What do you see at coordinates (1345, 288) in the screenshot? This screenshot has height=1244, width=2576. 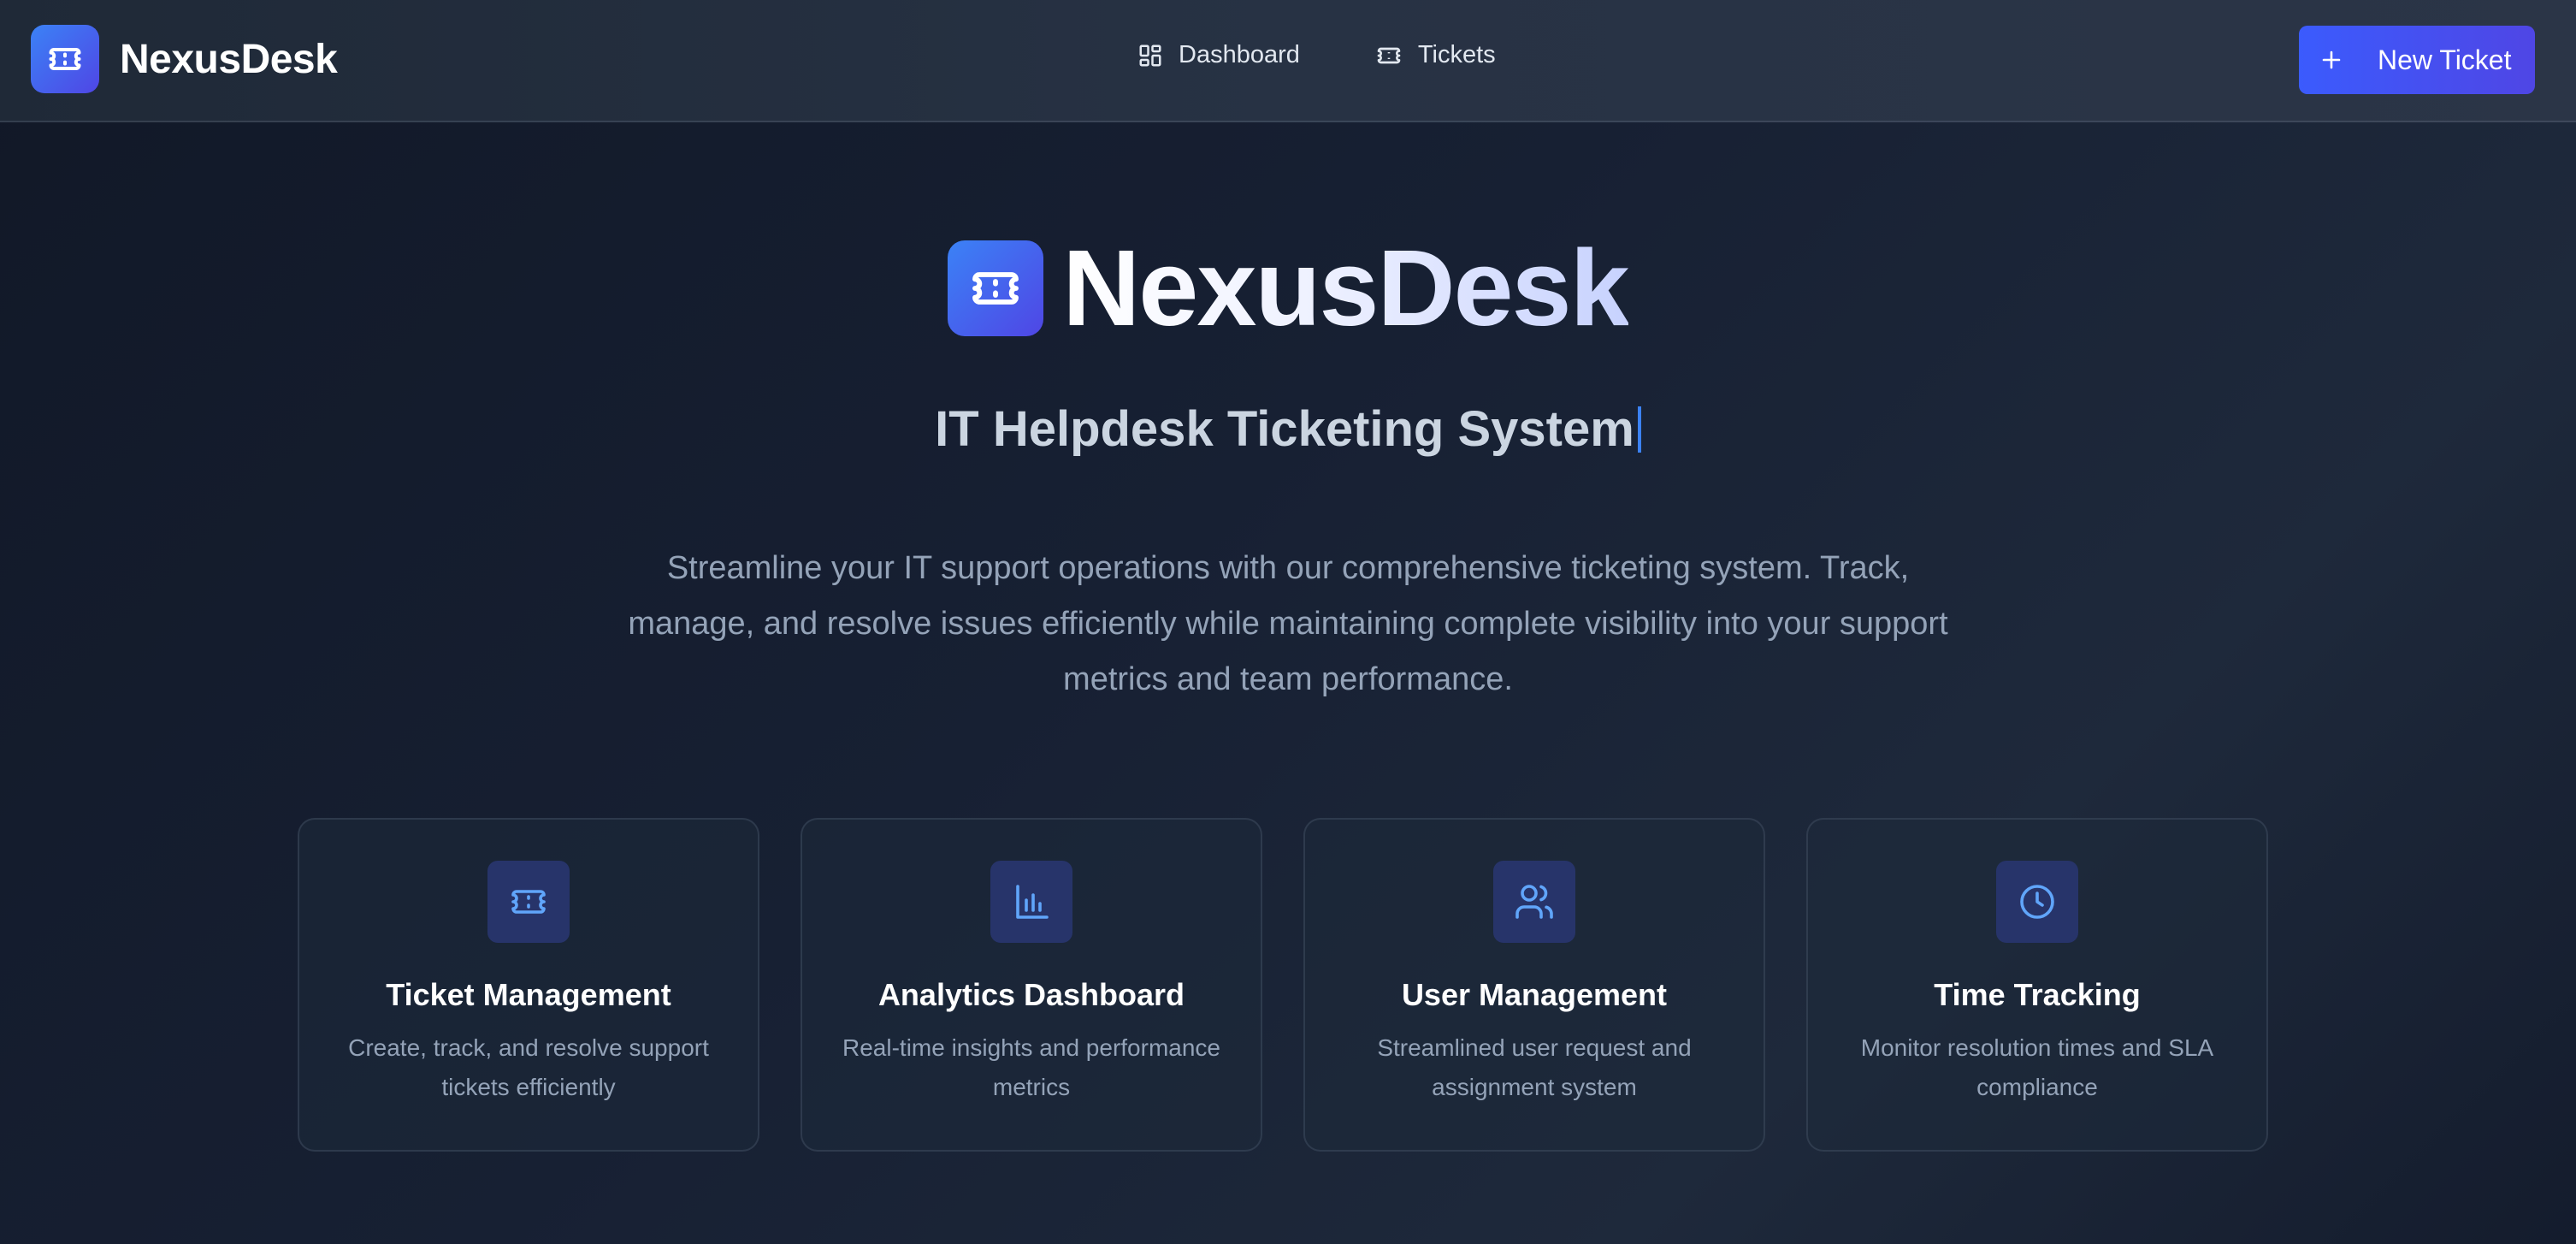 I see `hero-title: NexusDesk` at bounding box center [1345, 288].